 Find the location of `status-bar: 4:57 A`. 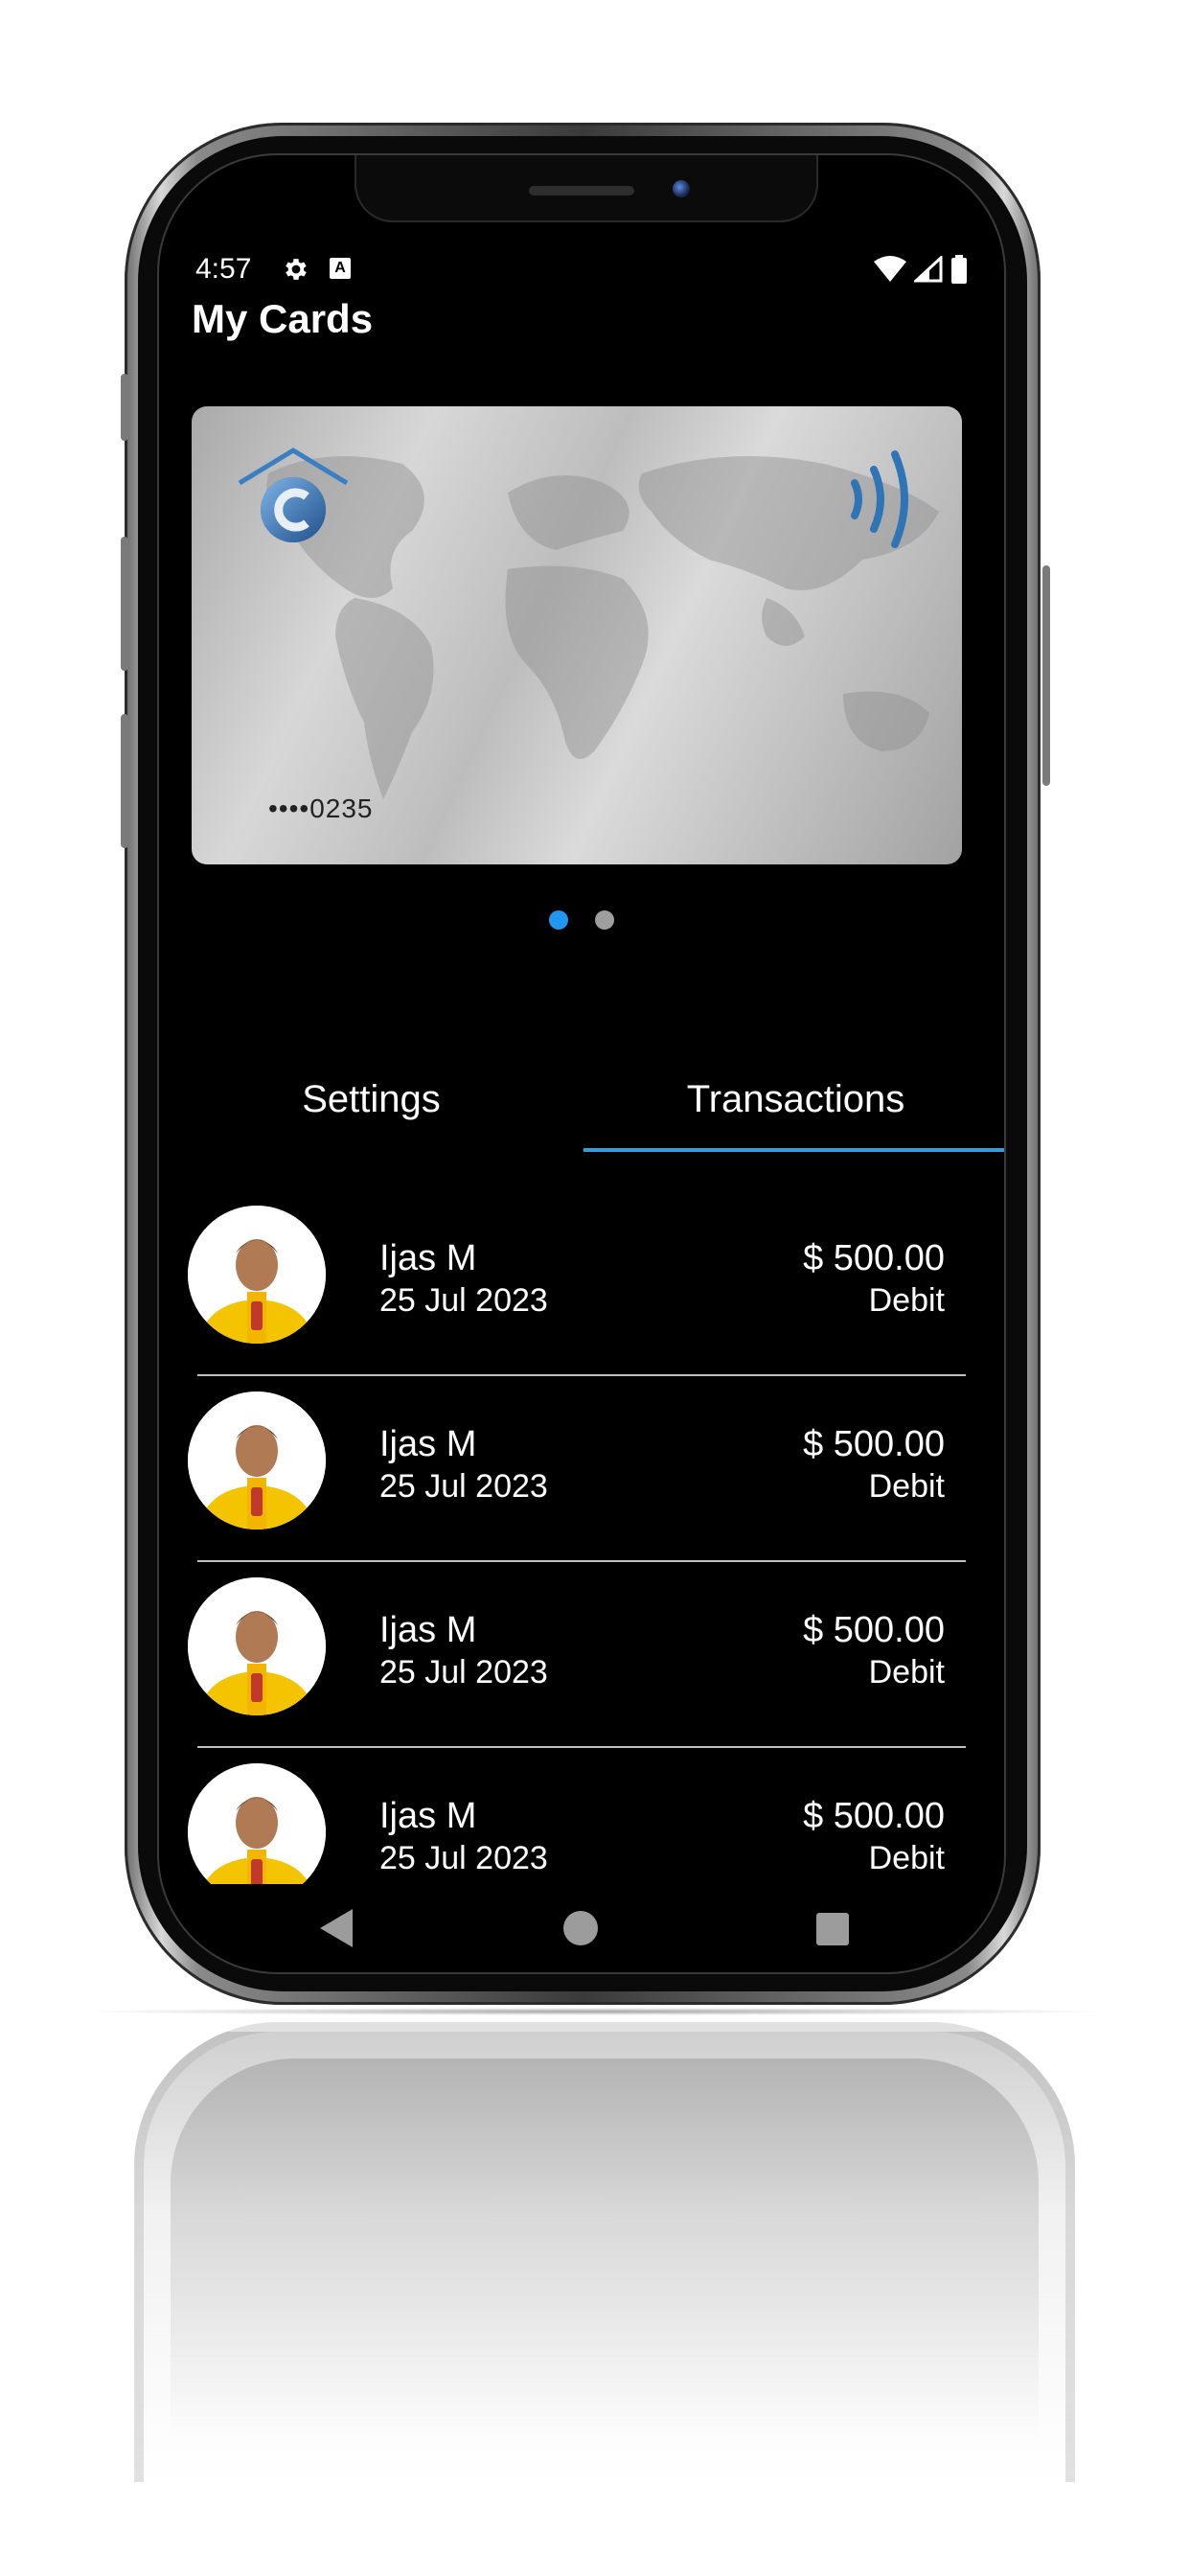

status-bar: 4:57 A is located at coordinates (581, 270).